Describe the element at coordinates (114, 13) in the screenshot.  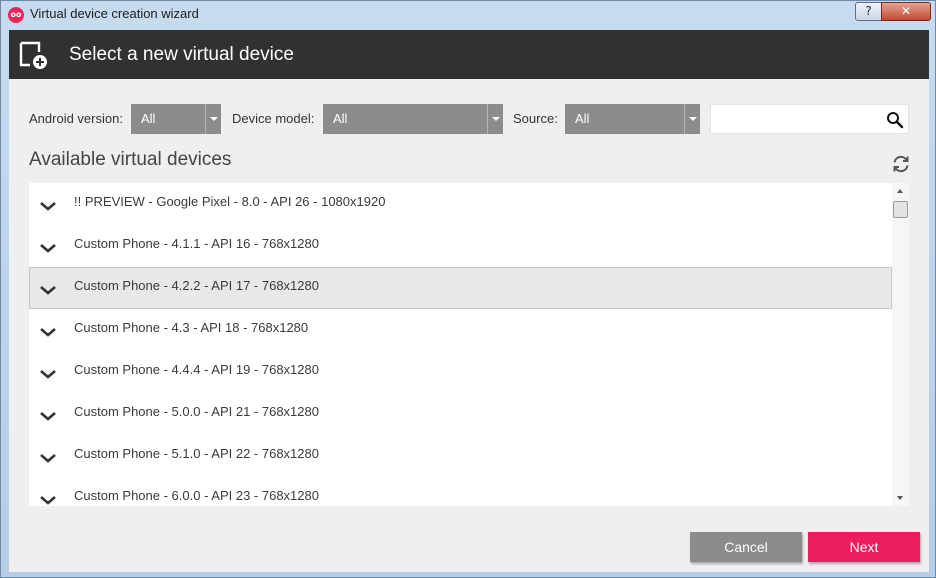
I see `window-title: Virtual device creation wizard` at that location.